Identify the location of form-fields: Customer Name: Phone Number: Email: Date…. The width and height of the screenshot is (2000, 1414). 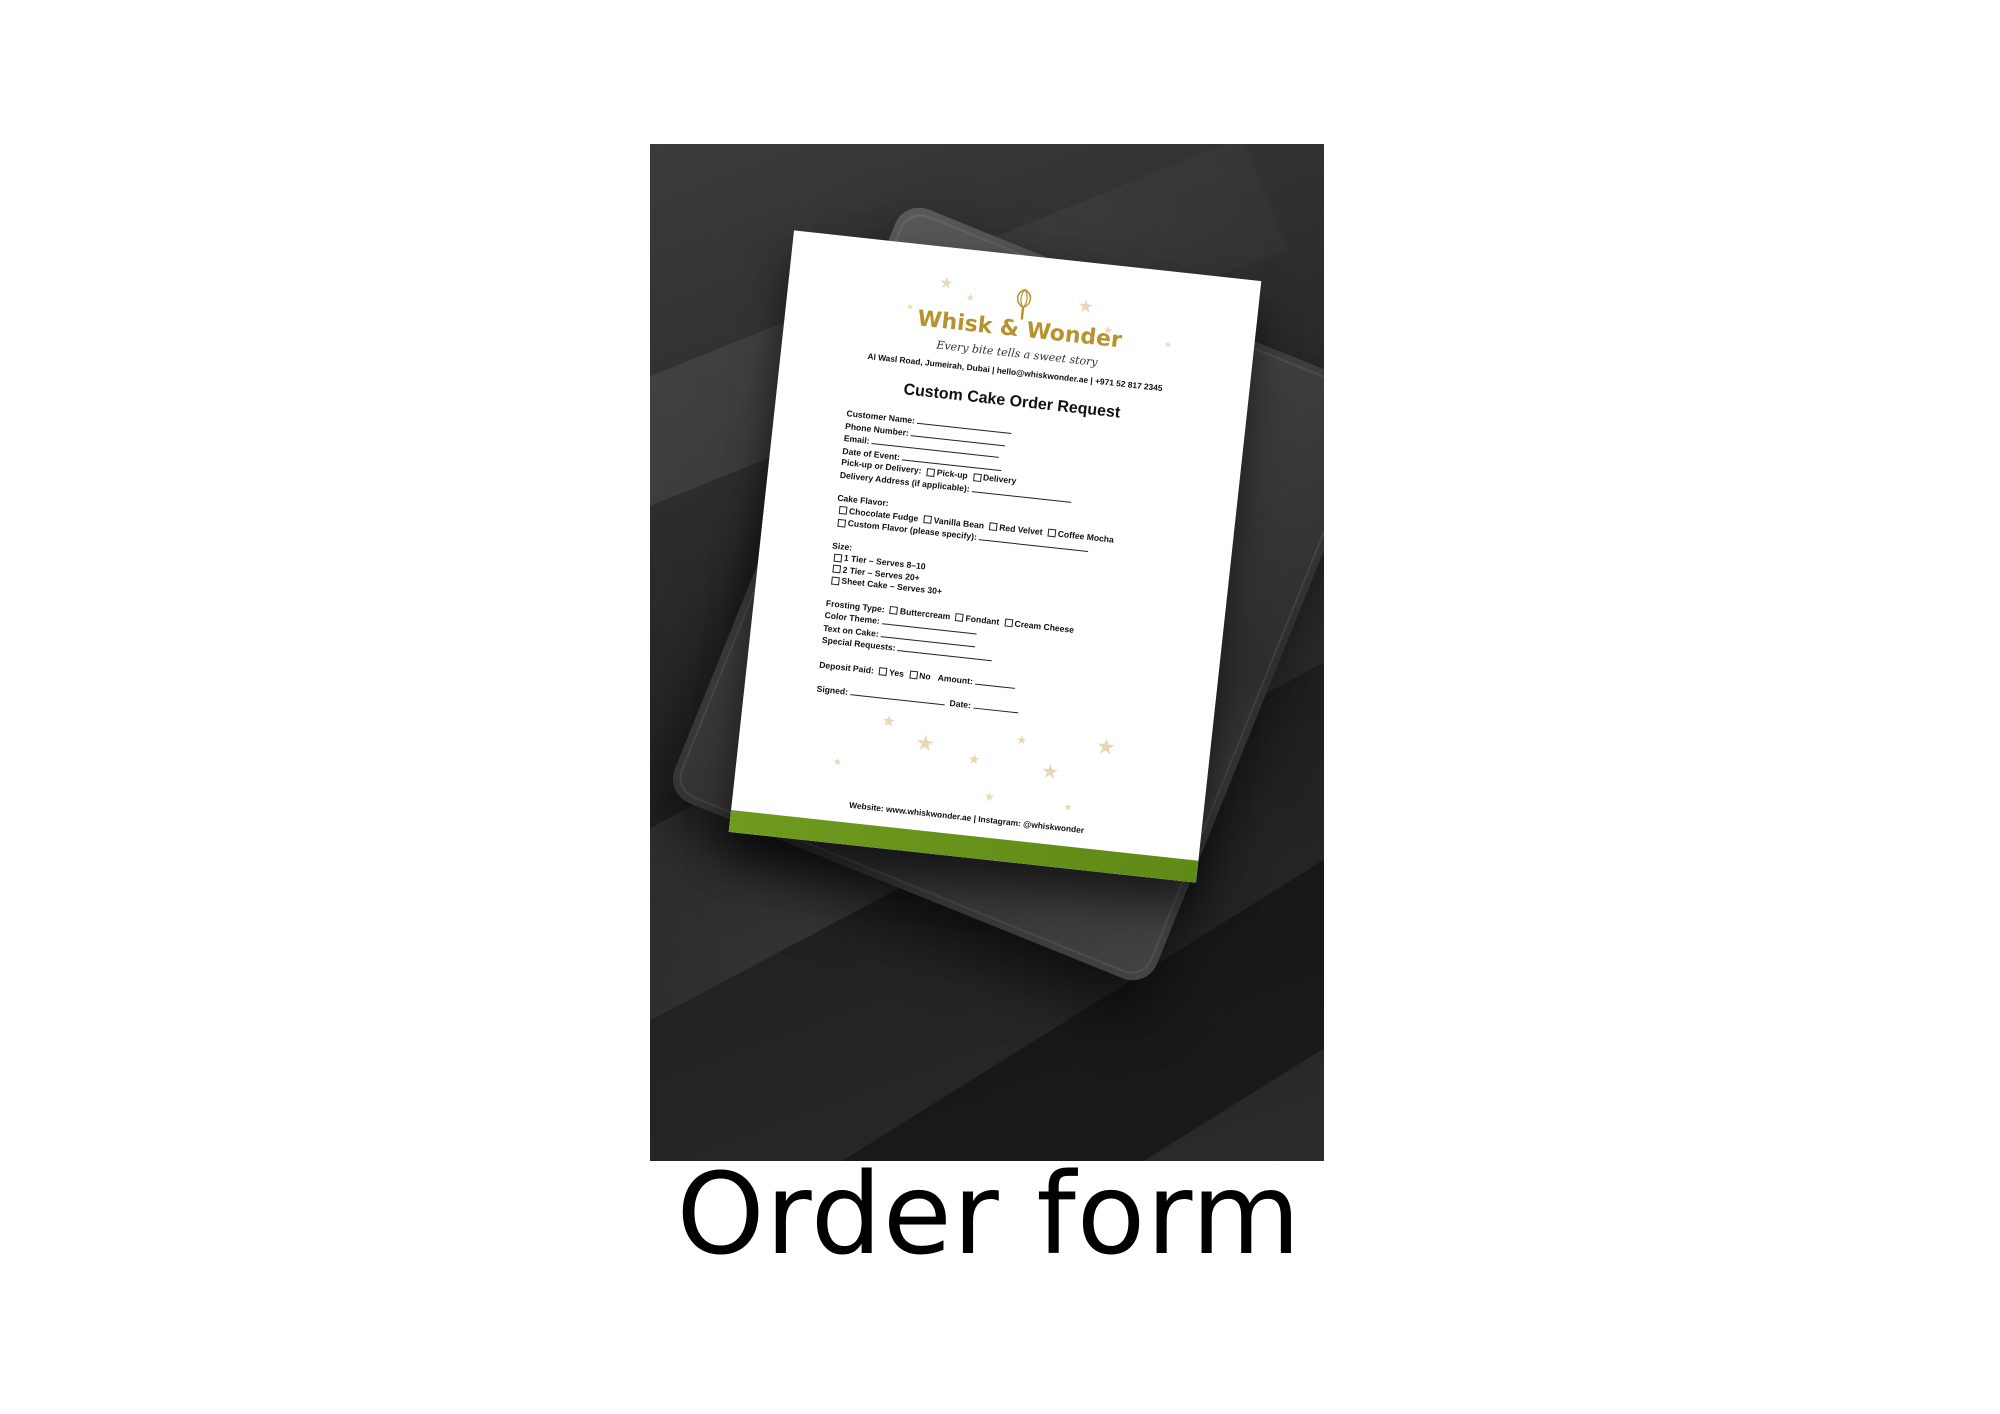
(1000, 569).